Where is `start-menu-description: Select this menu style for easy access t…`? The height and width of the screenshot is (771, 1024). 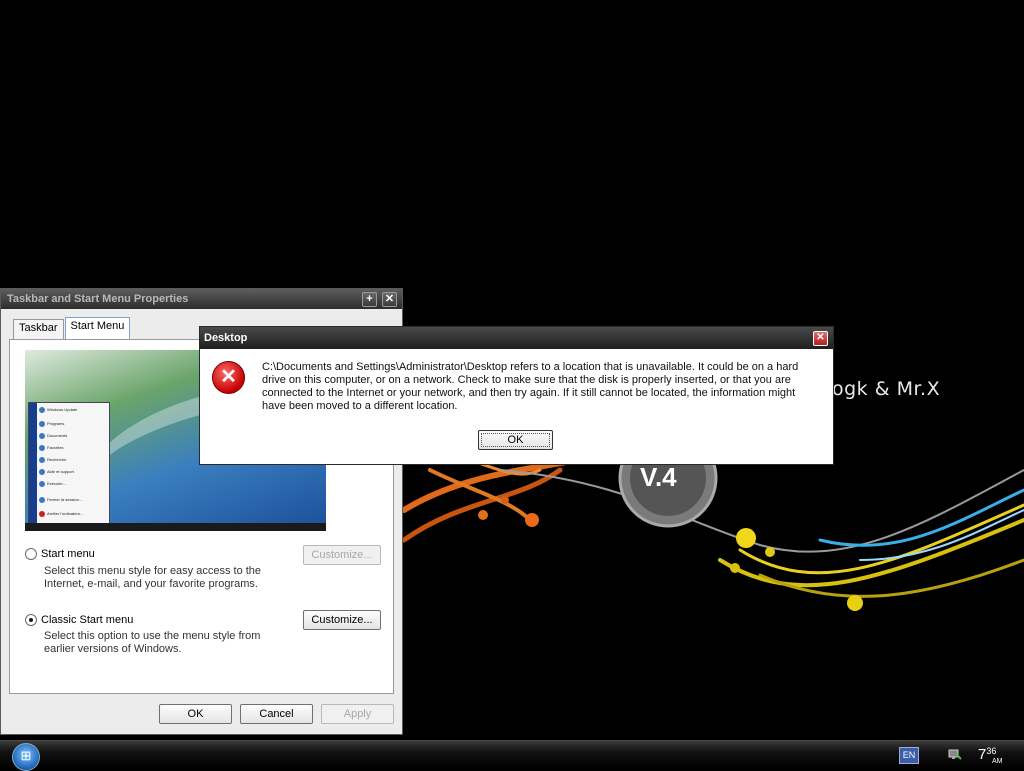 start-menu-description: Select this menu style for easy access t… is located at coordinates (153, 577).